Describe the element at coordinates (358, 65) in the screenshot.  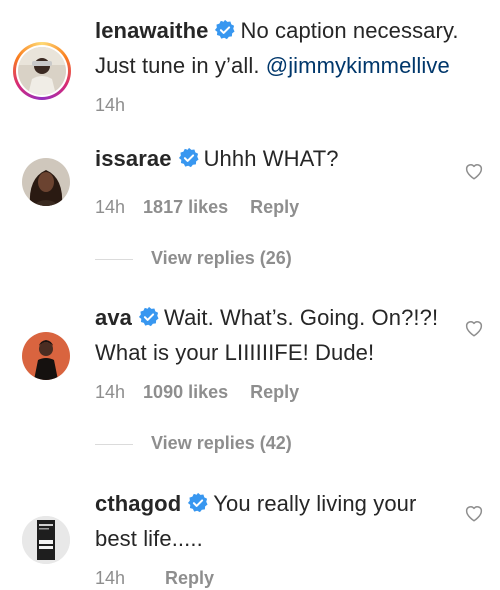
I see `mention-link: @jimmykimmellive` at that location.